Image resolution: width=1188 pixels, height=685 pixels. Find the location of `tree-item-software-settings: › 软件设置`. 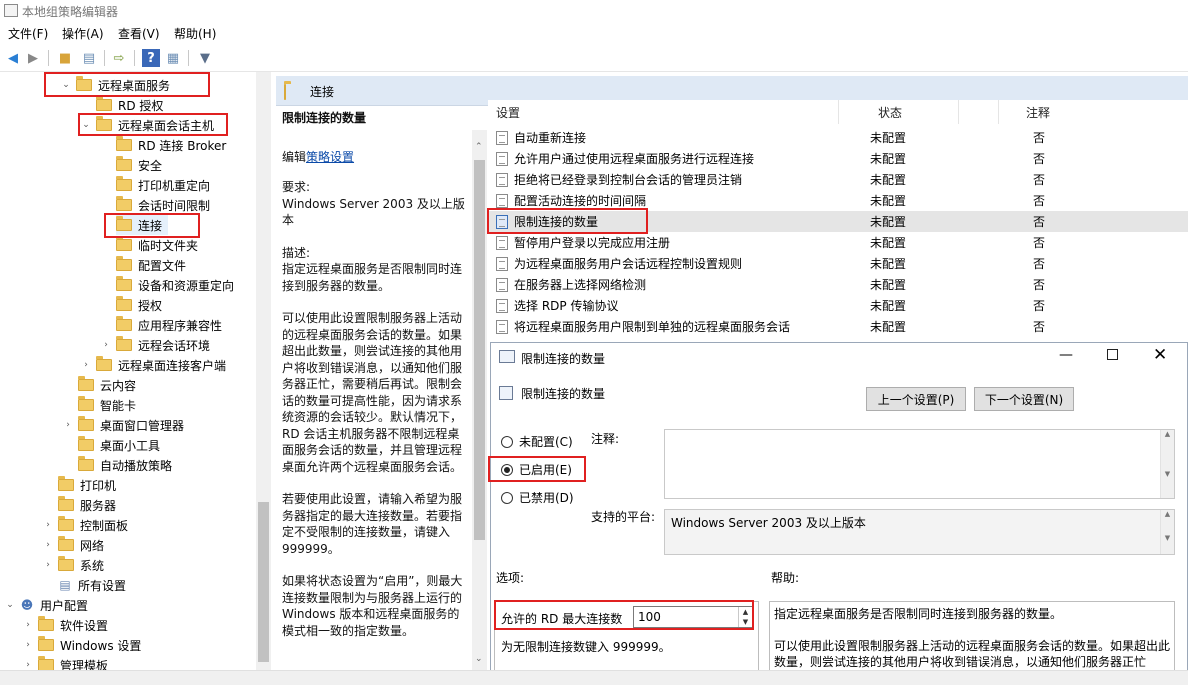

tree-item-software-settings: › 软件设置 is located at coordinates (65, 625).